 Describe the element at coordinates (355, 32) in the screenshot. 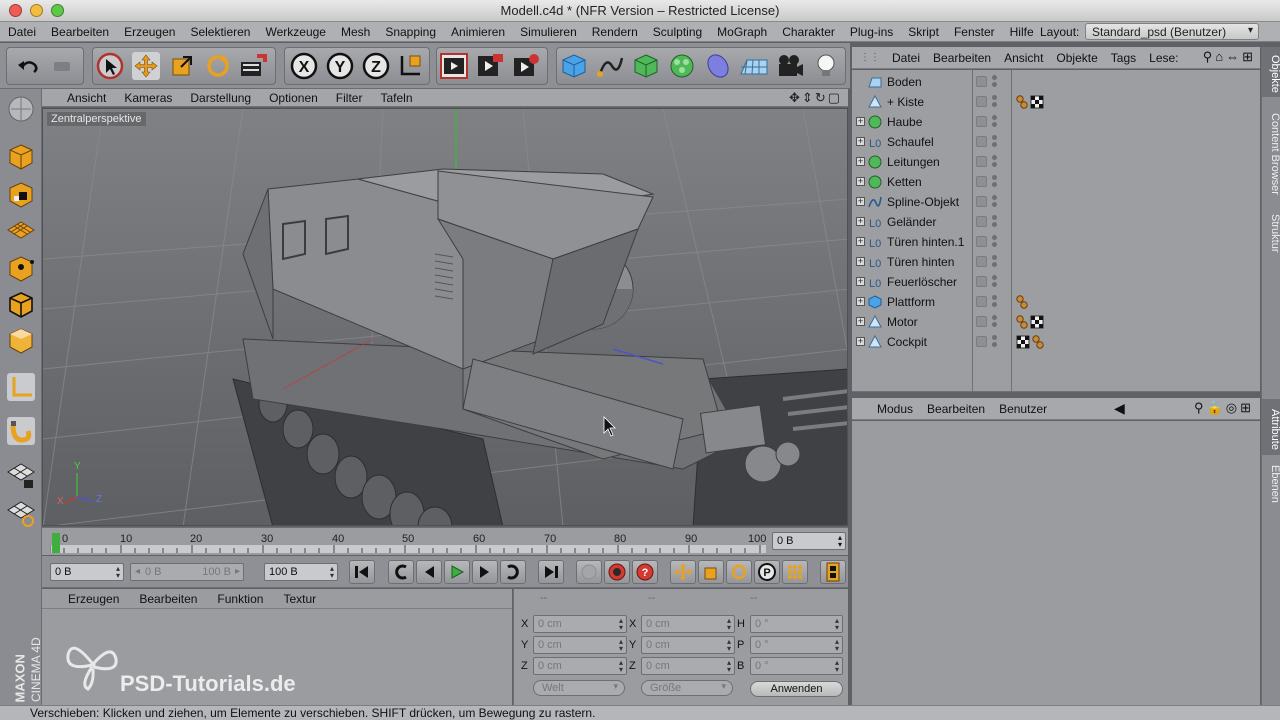

I see `menu-mesh: Mesh` at that location.